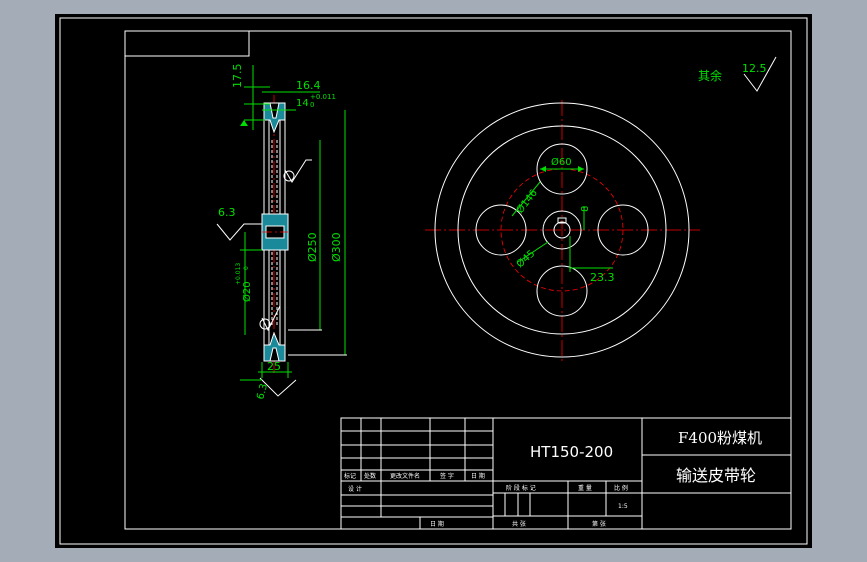 The width and height of the screenshot is (867, 562). What do you see at coordinates (350, 476) in the screenshot?
I see `row-label-mark: 标记` at bounding box center [350, 476].